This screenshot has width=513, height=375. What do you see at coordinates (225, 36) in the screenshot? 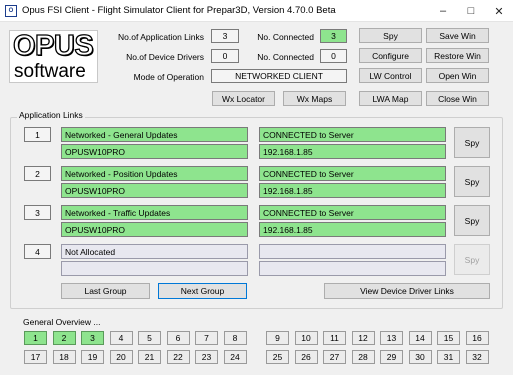
I see `app-links-count-value: 3` at bounding box center [225, 36].